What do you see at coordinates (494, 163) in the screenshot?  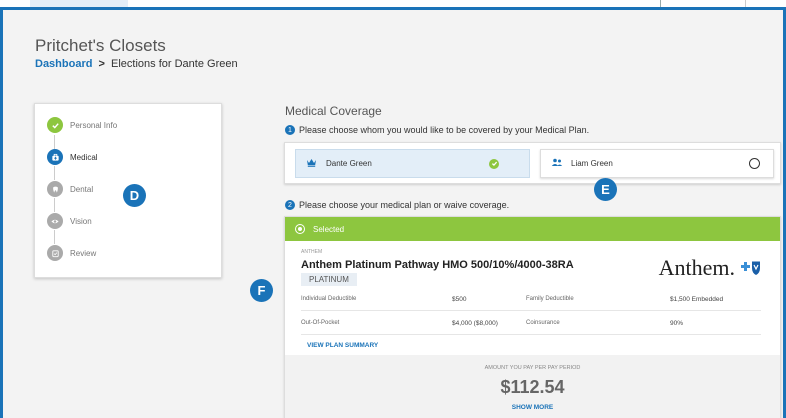 I see `check-circle-icon` at bounding box center [494, 163].